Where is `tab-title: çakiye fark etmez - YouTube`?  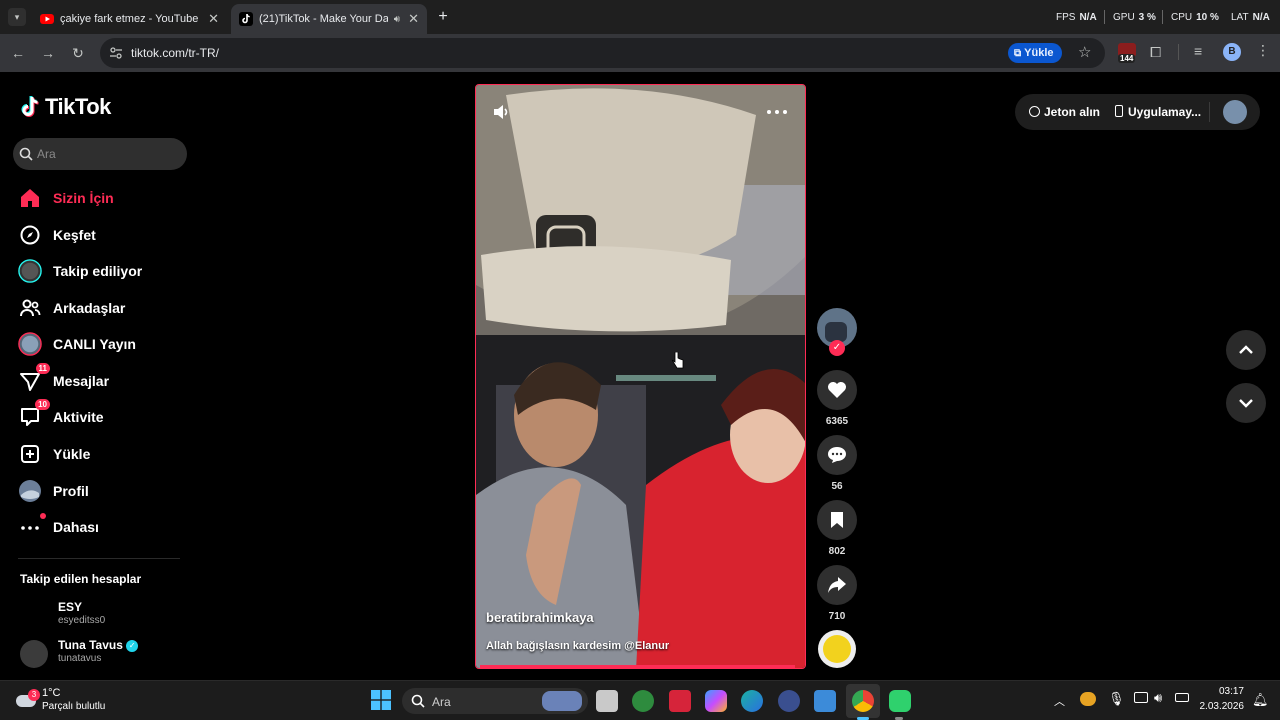 tab-title: çakiye fark etmez - YouTube is located at coordinates (129, 19).